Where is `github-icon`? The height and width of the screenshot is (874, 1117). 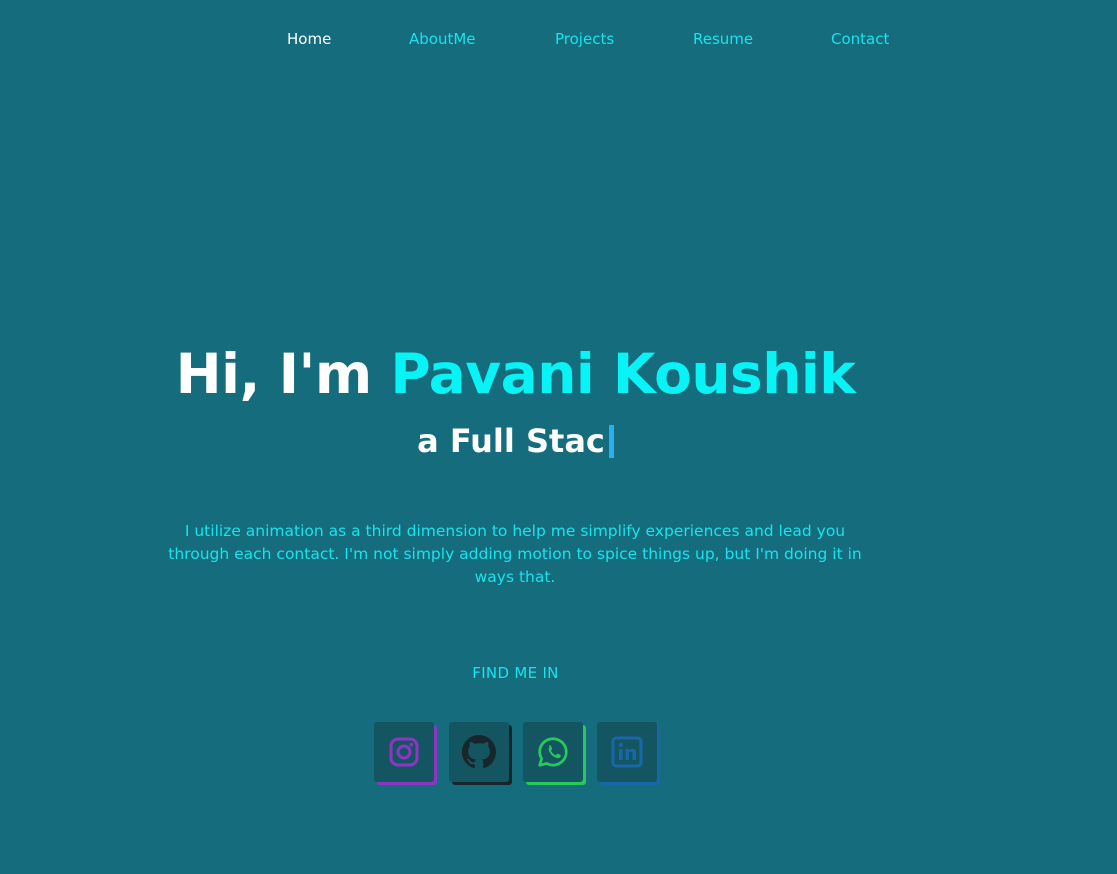 github-icon is located at coordinates (479, 752).